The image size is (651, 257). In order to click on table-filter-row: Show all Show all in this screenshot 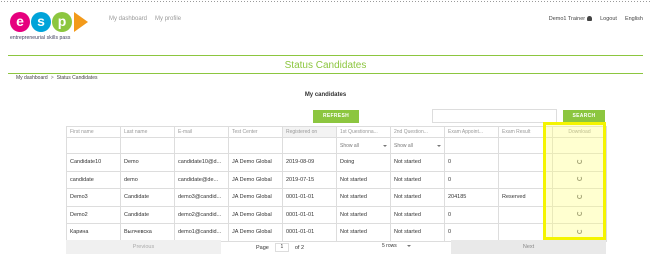, I will do `click(336, 145)`.